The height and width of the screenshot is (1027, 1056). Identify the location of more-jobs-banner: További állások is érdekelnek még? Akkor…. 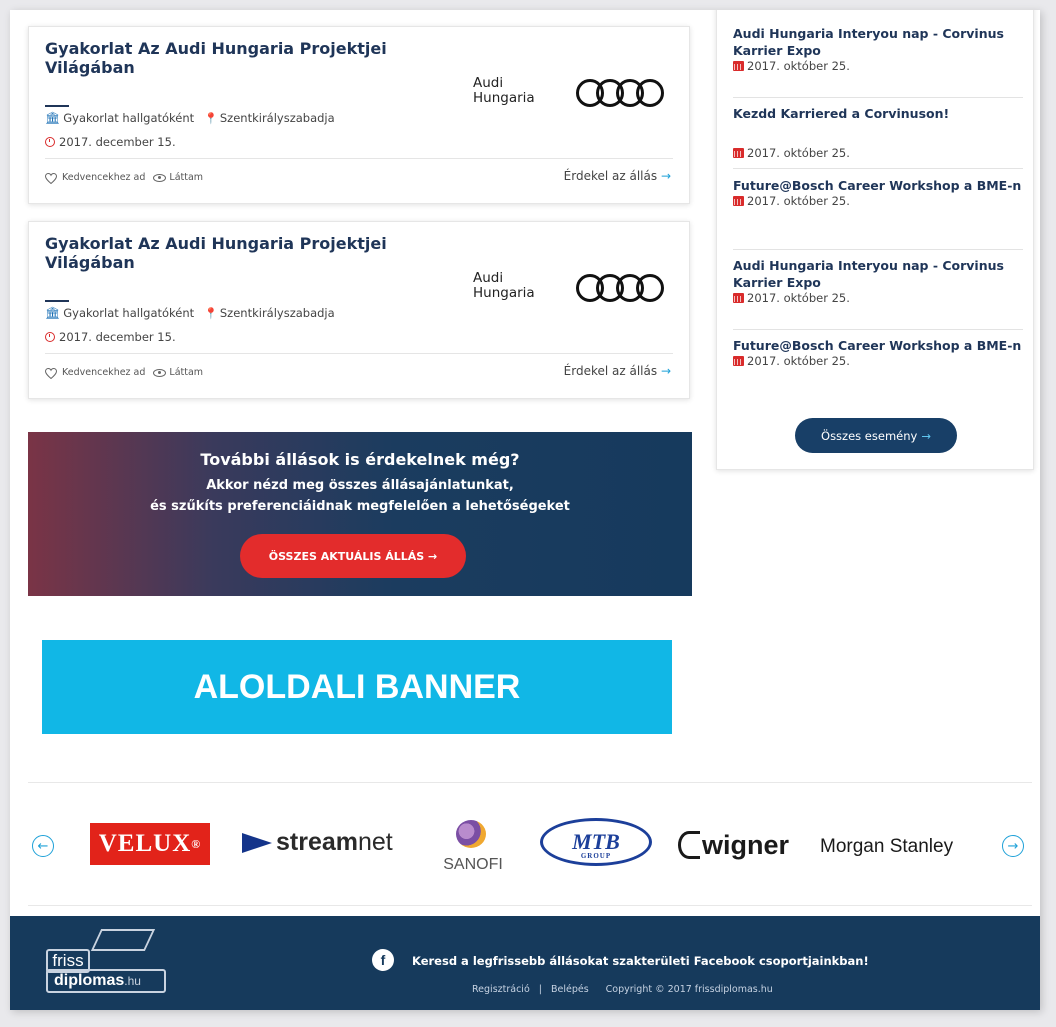
(360, 514).